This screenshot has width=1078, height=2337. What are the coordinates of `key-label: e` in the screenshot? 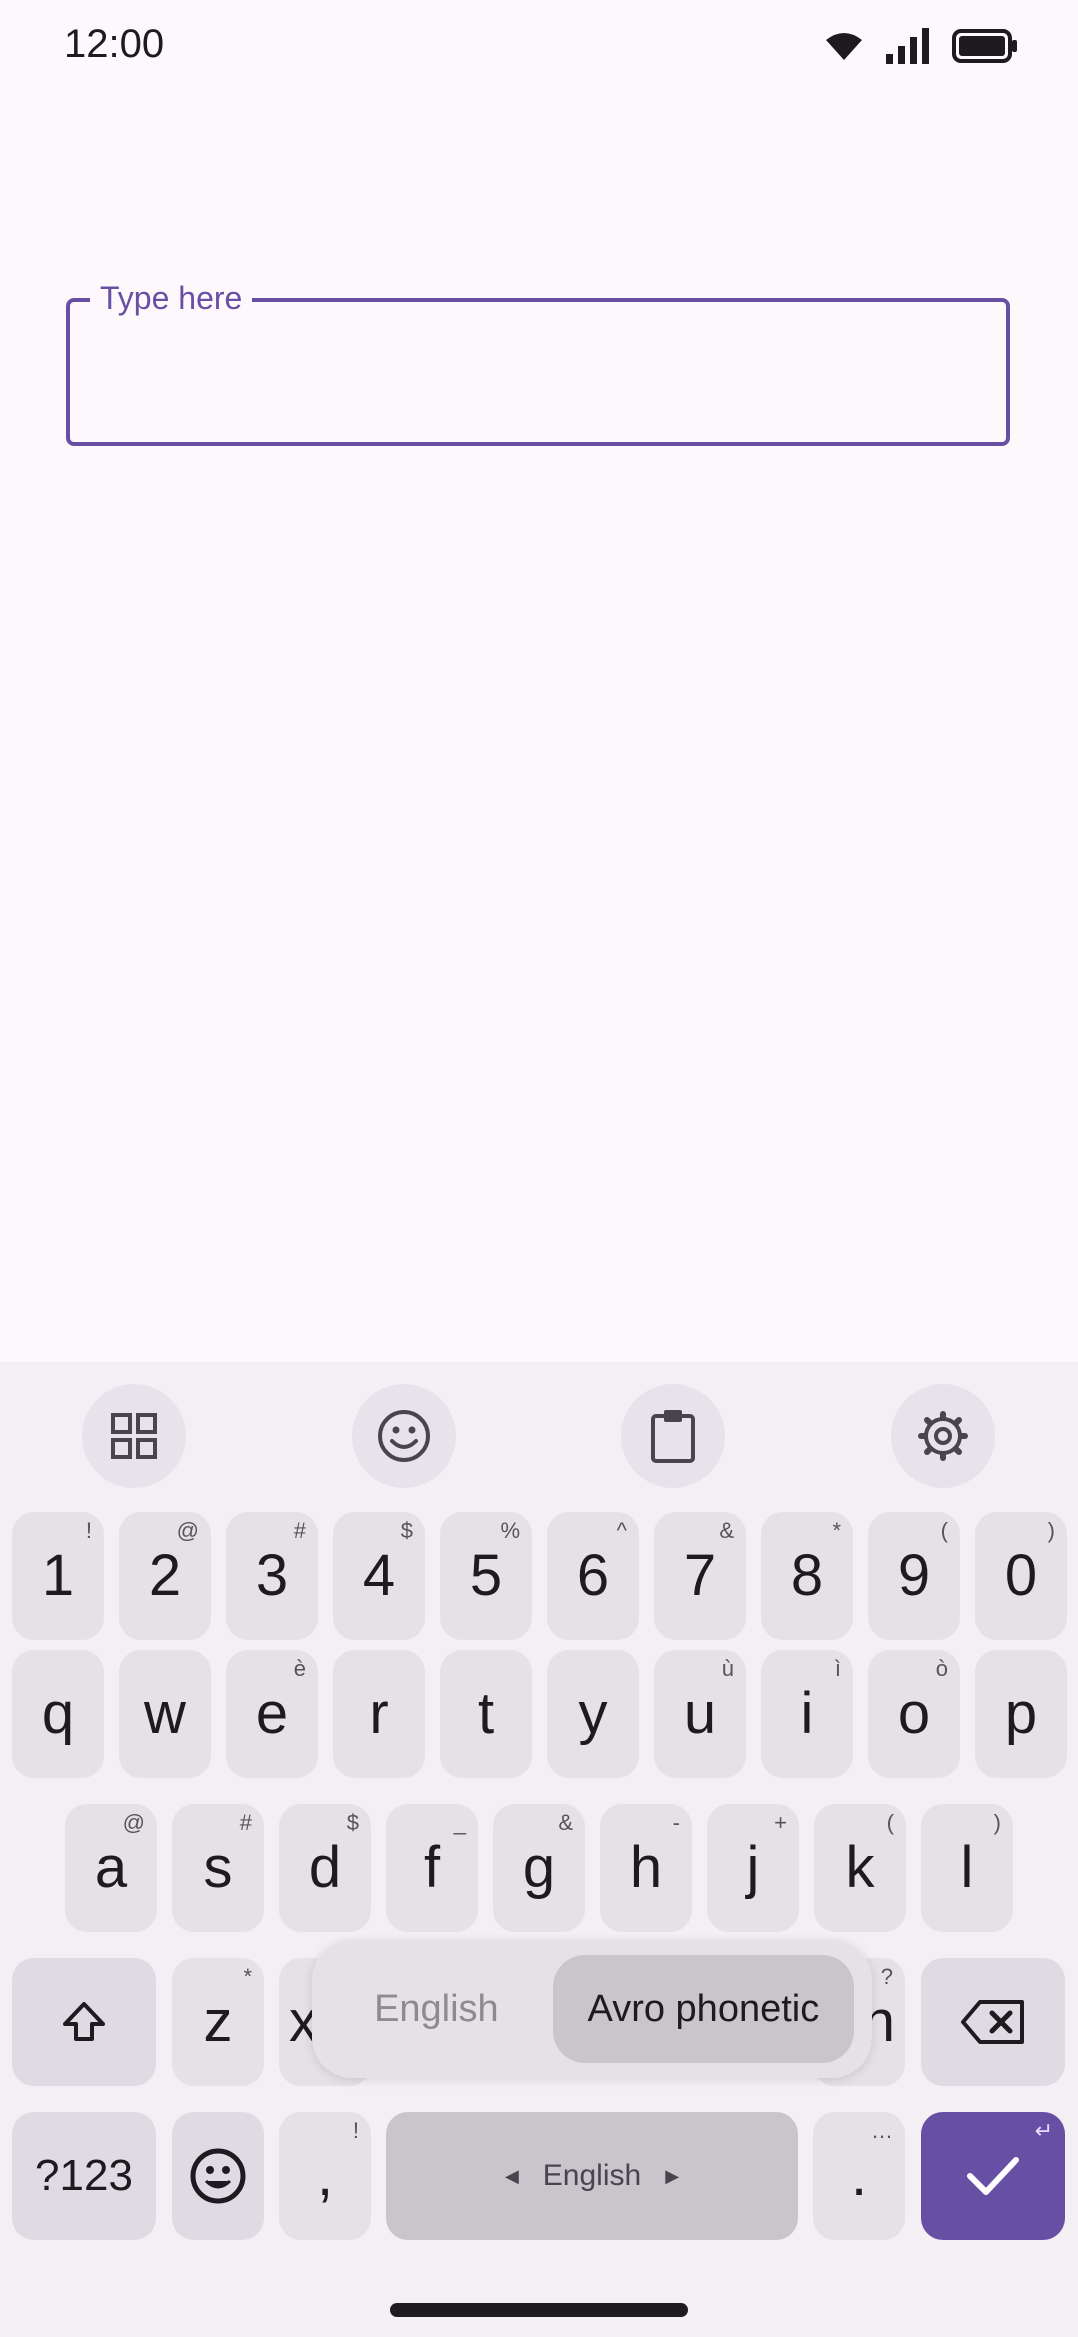 It's located at (272, 1713).